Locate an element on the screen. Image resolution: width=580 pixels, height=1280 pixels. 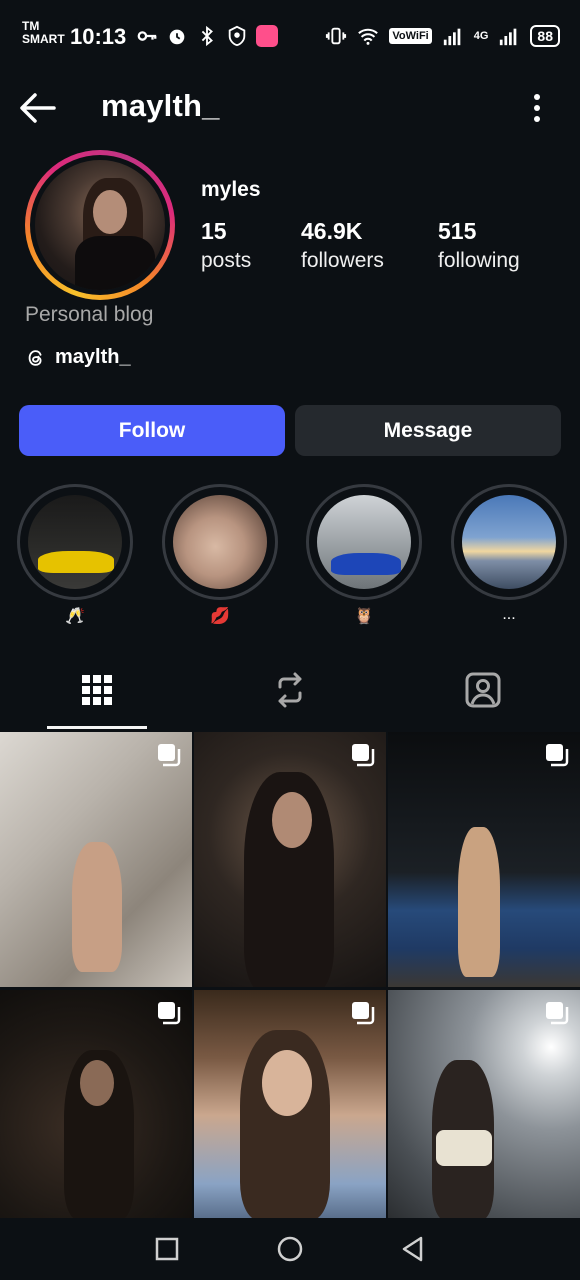
following-value: 515 is located at coordinates (457, 231).